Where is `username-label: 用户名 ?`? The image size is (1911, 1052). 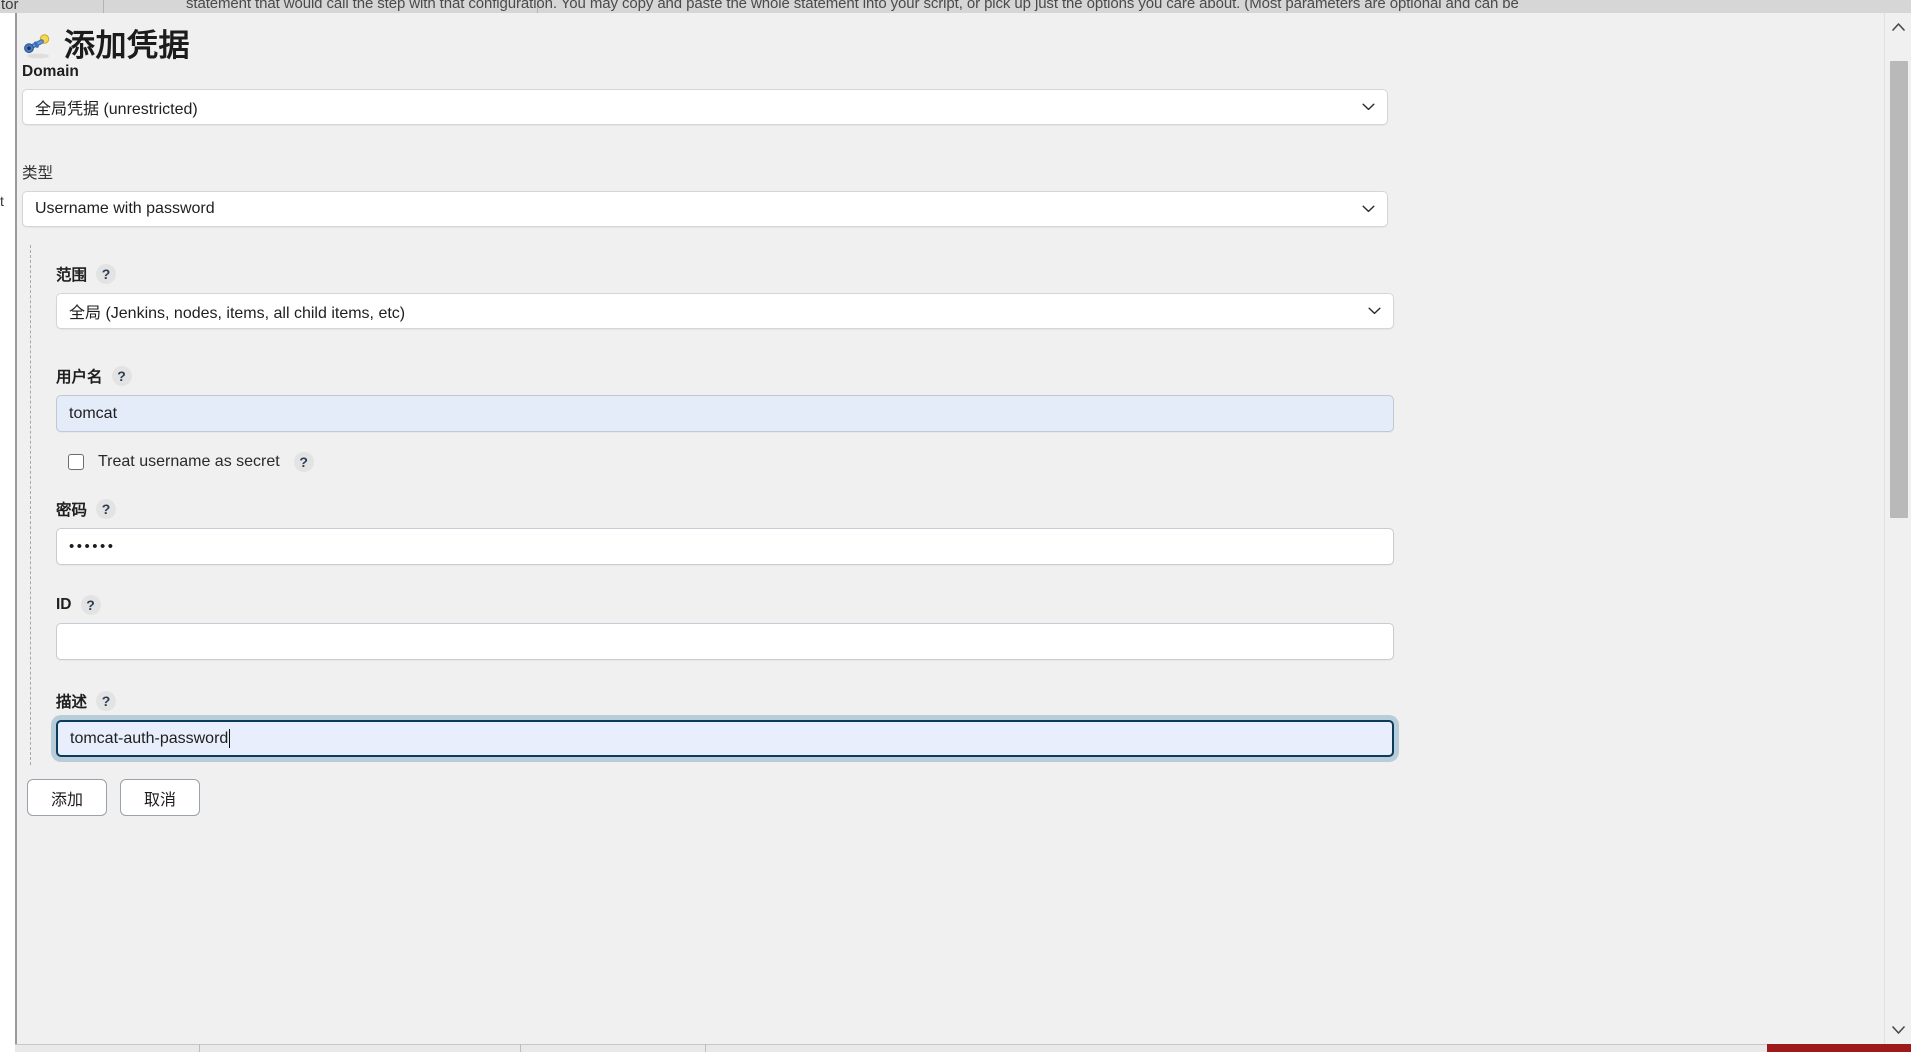 username-label: 用户名 ? is located at coordinates (970, 376).